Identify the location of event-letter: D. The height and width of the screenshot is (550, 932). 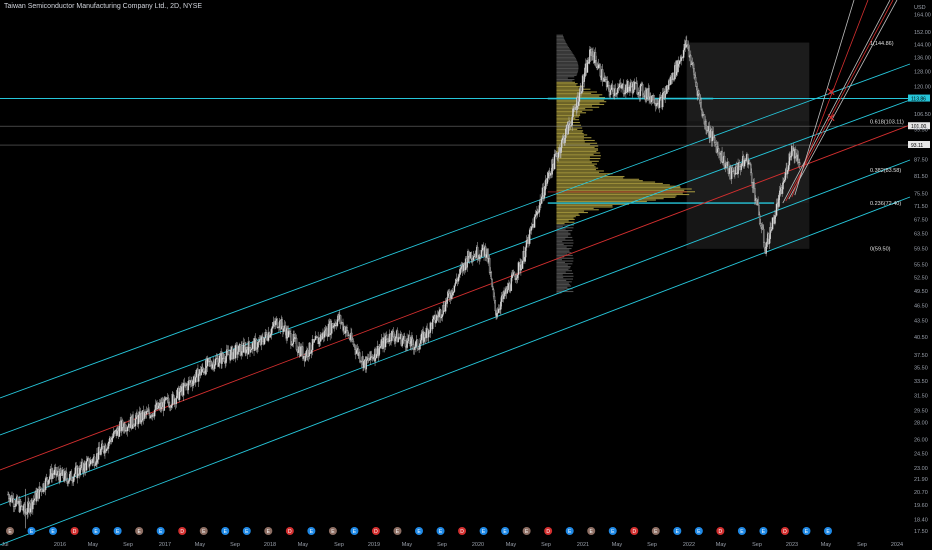
(75, 532).